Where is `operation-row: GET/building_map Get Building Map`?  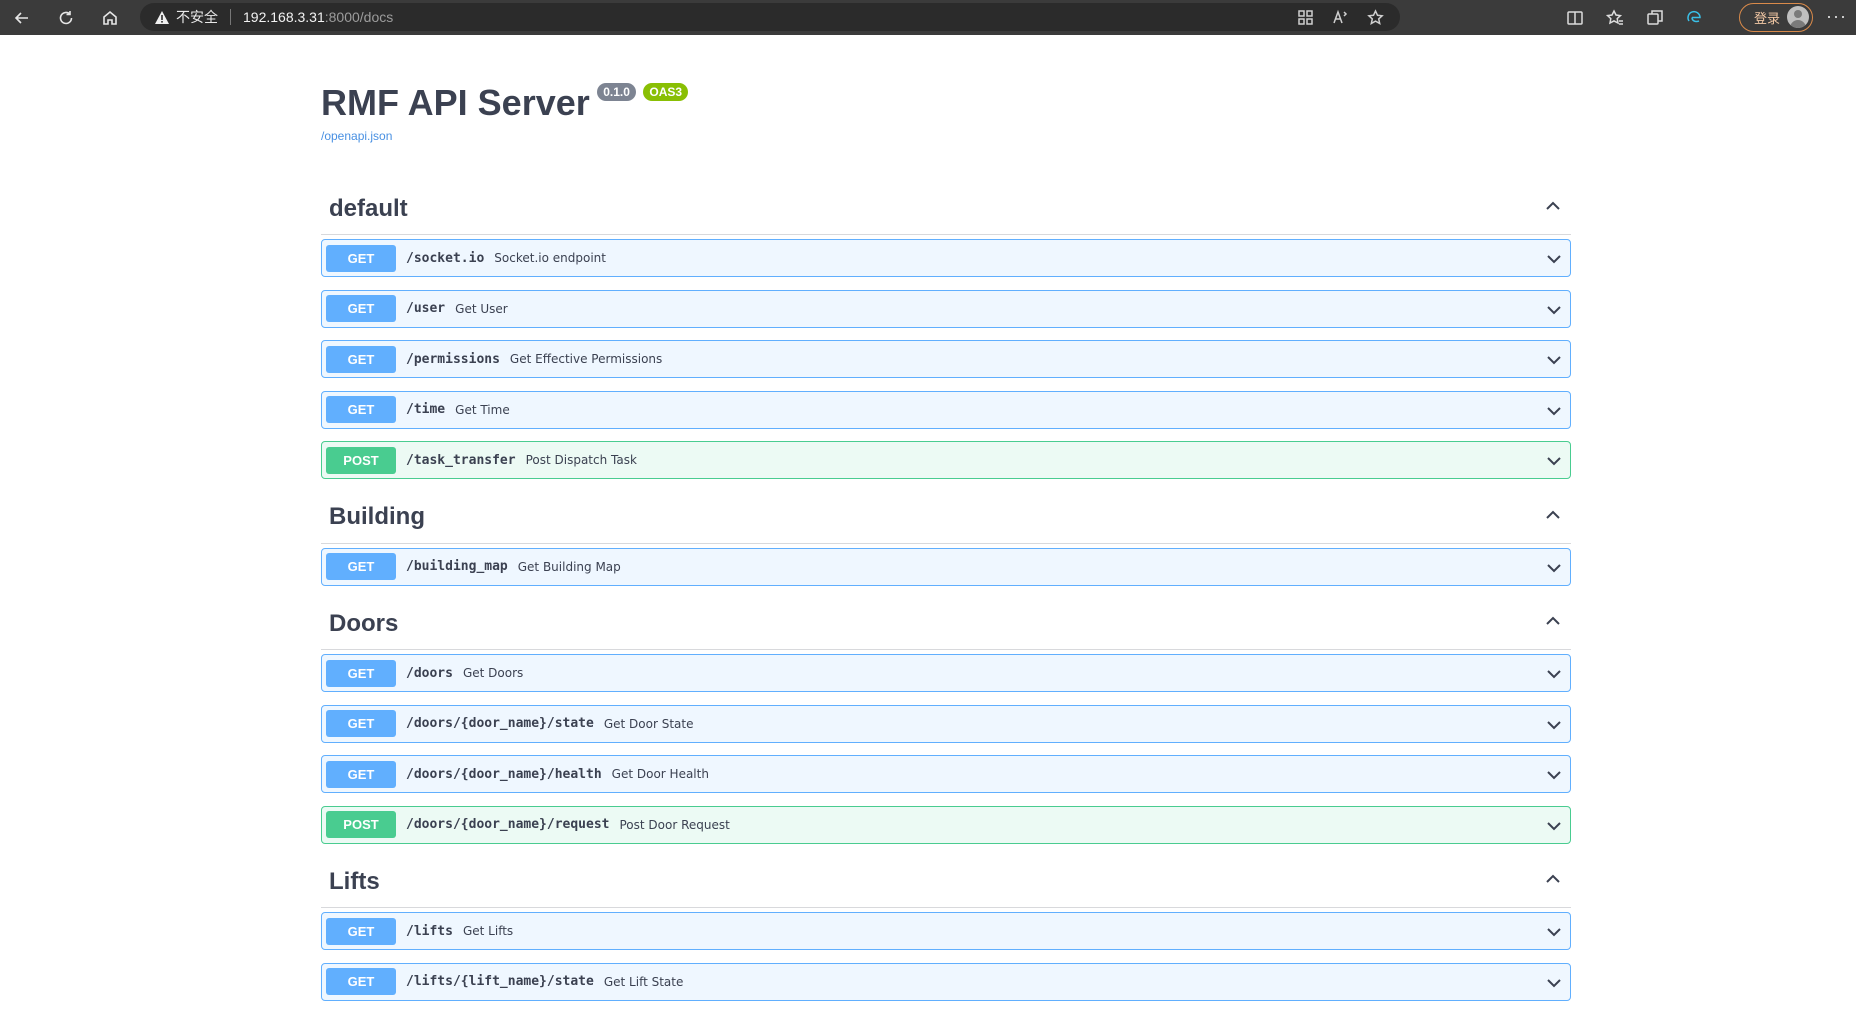
operation-row: GET/building_map Get Building Map is located at coordinates (946, 566).